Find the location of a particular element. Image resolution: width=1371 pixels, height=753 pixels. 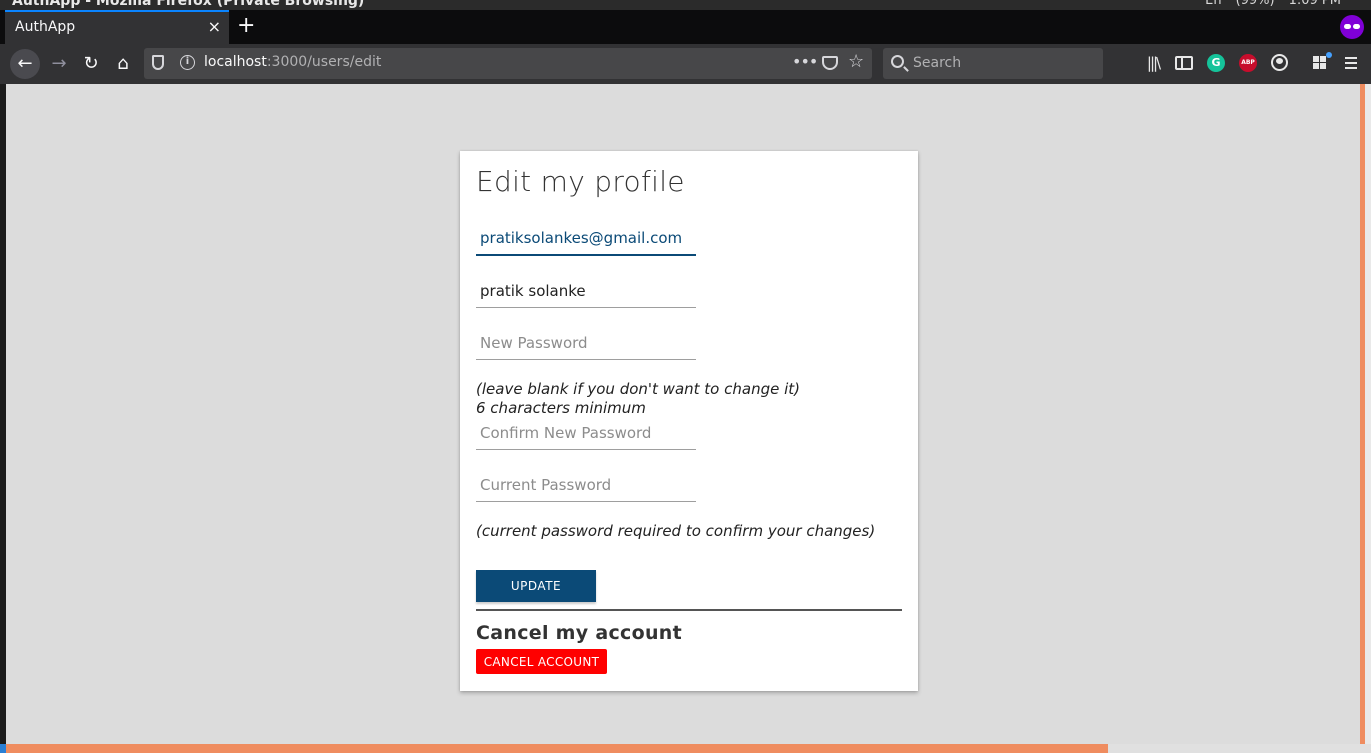

new-tab-button: + is located at coordinates (246, 26).